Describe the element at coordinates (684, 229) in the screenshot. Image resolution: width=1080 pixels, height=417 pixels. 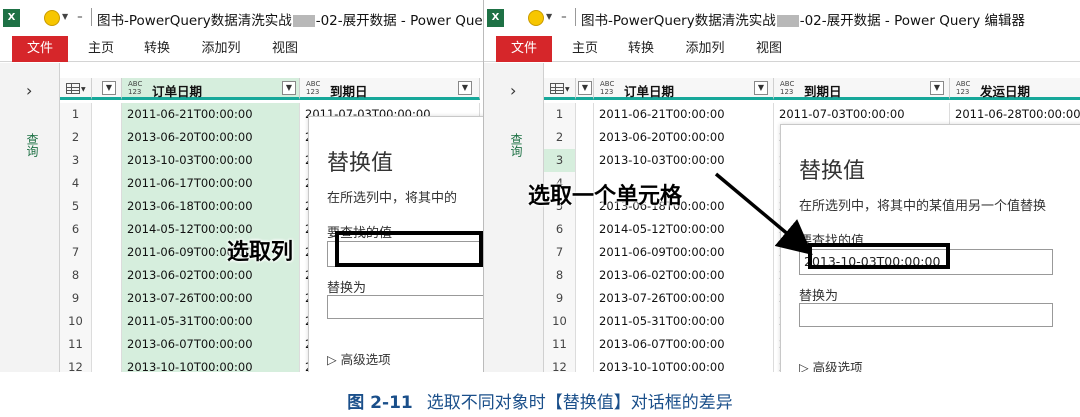
I see `order-date-cell: 2014-05-12T00:00:00` at that location.